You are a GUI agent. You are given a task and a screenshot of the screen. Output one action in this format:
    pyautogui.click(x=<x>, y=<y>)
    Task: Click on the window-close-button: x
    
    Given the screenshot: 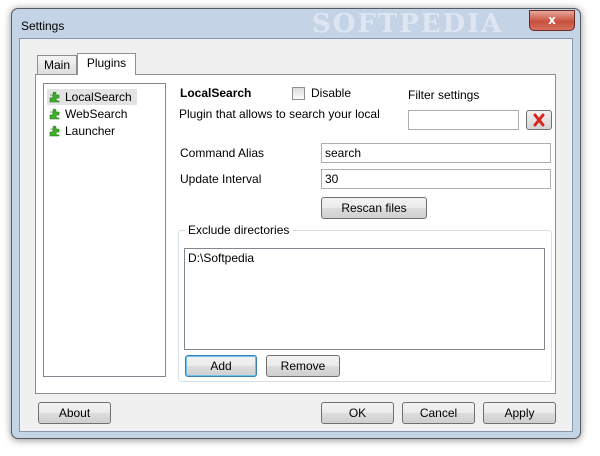 What is the action you would take?
    pyautogui.click(x=552, y=20)
    